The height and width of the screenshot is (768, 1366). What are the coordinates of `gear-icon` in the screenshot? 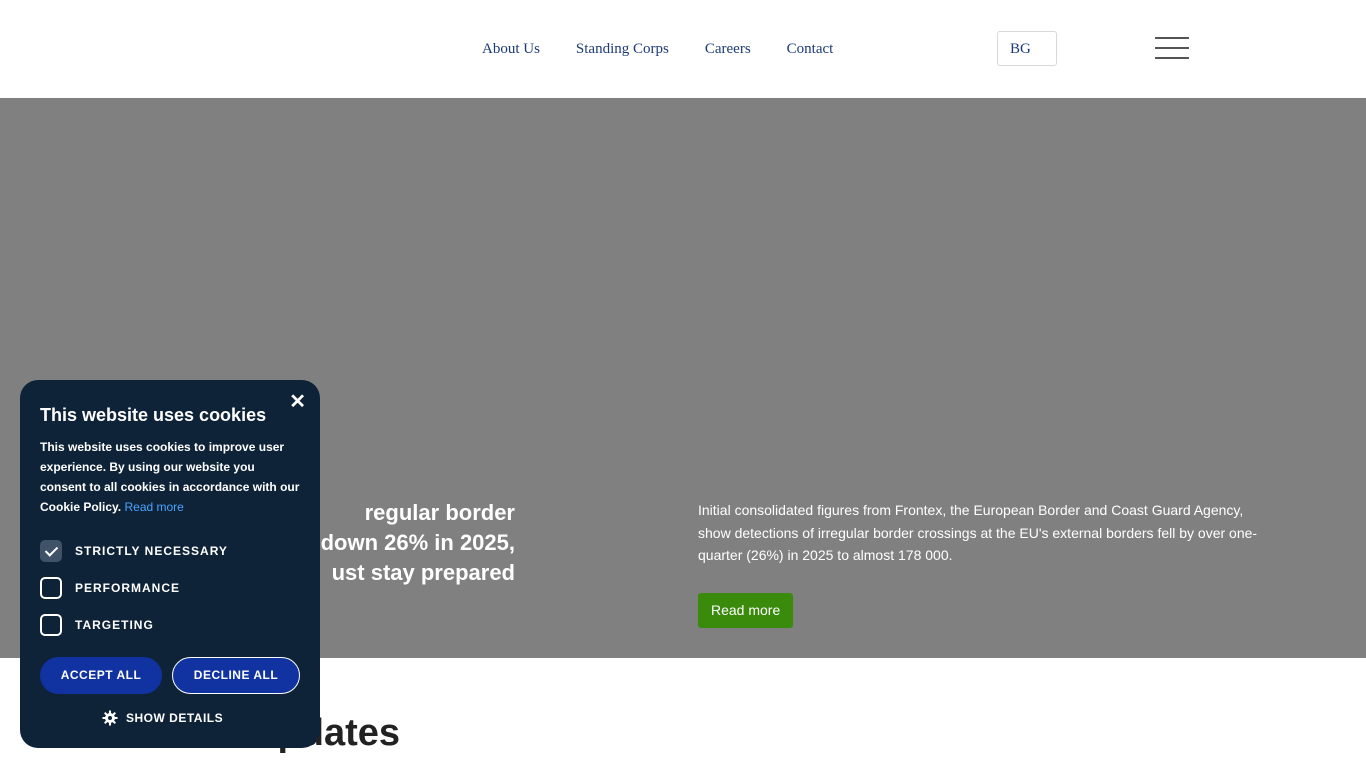 It's located at (110, 718).